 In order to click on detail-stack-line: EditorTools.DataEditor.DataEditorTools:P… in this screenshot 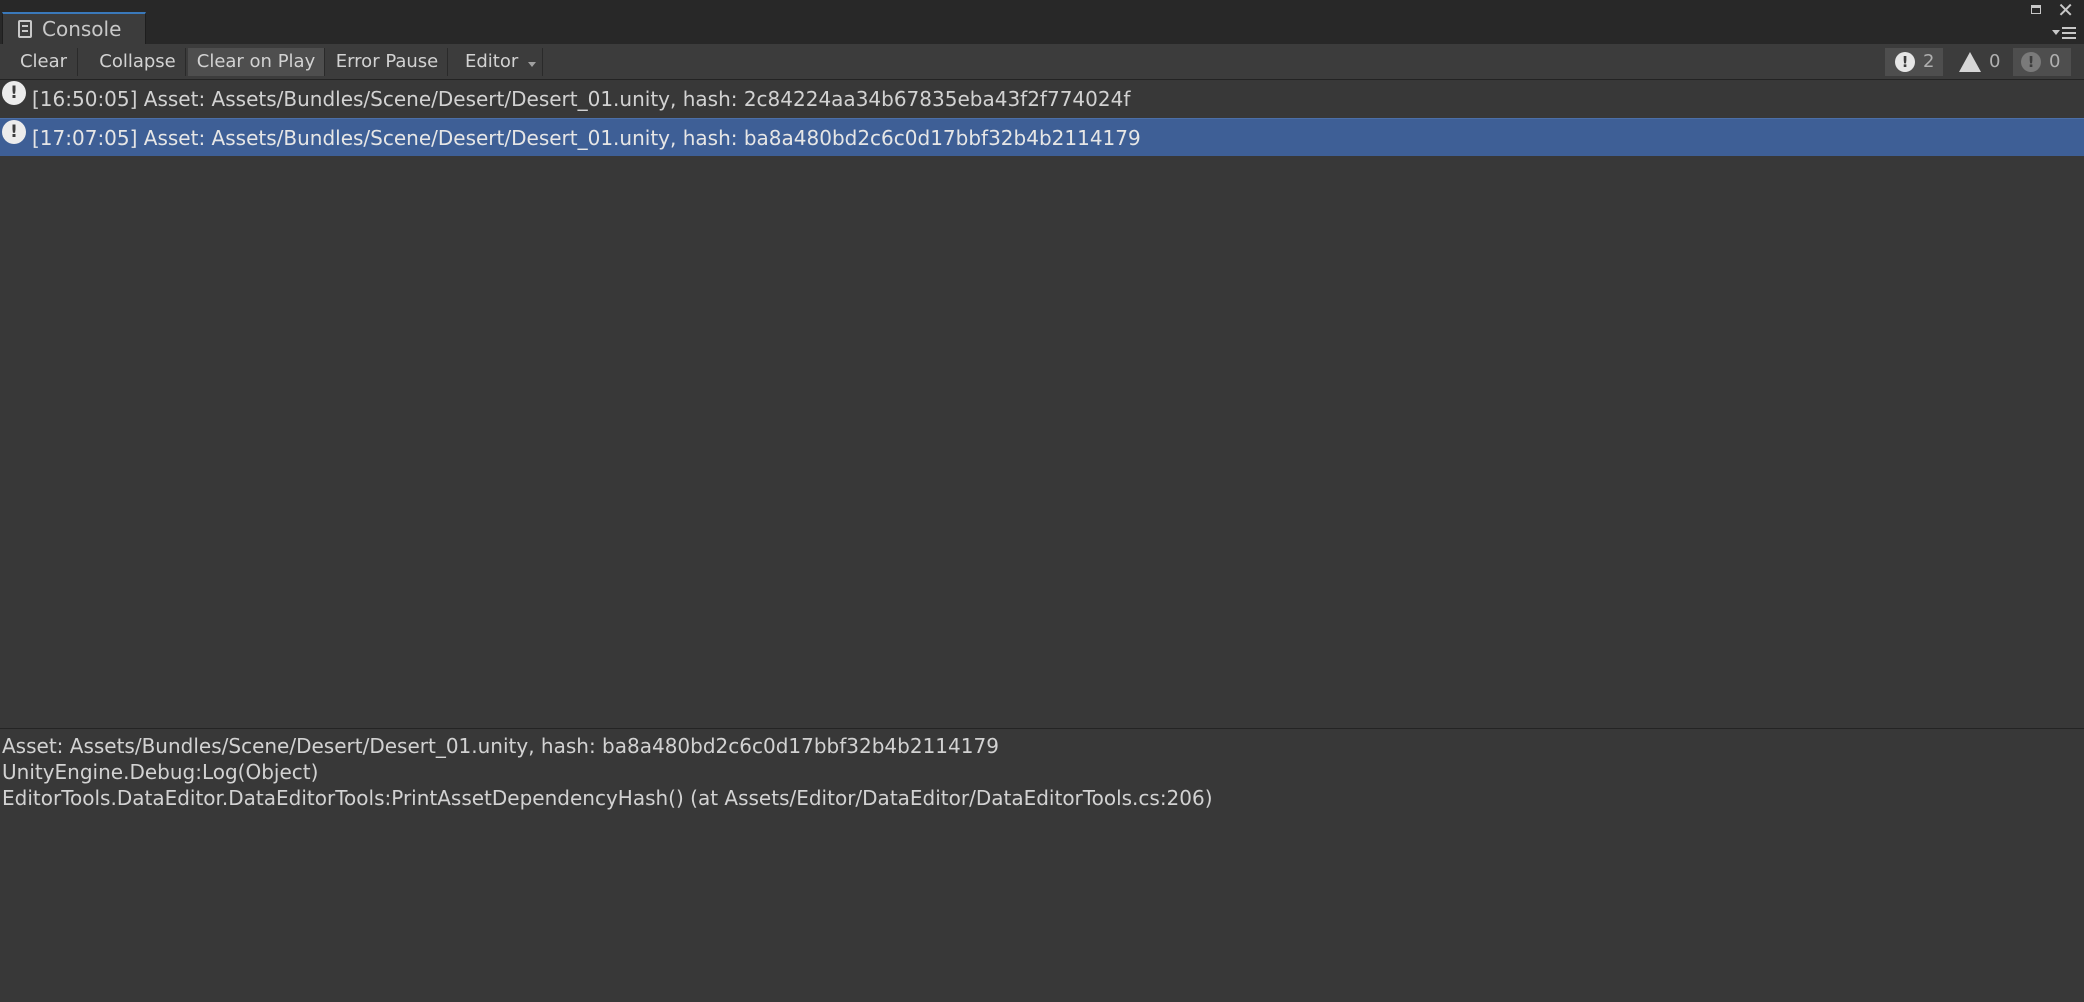, I will do `click(1043, 798)`.